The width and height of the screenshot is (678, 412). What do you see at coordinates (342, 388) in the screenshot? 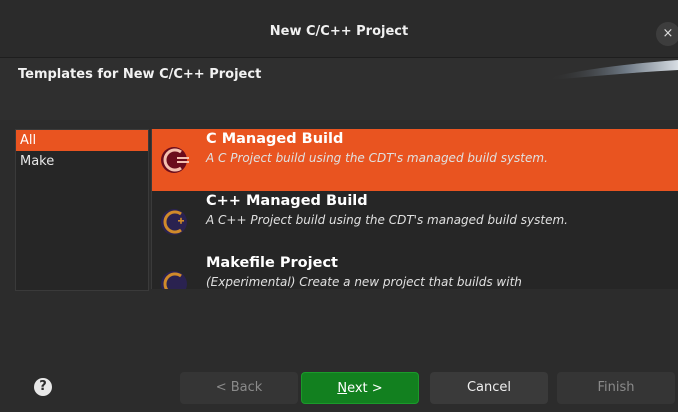
I see `next-mnemonic: N` at bounding box center [342, 388].